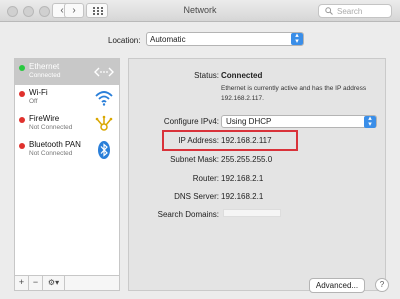 Image resolution: width=400 pixels, height=299 pixels. Describe the element at coordinates (124, 40) in the screenshot. I see `location-label: Location:` at that location.